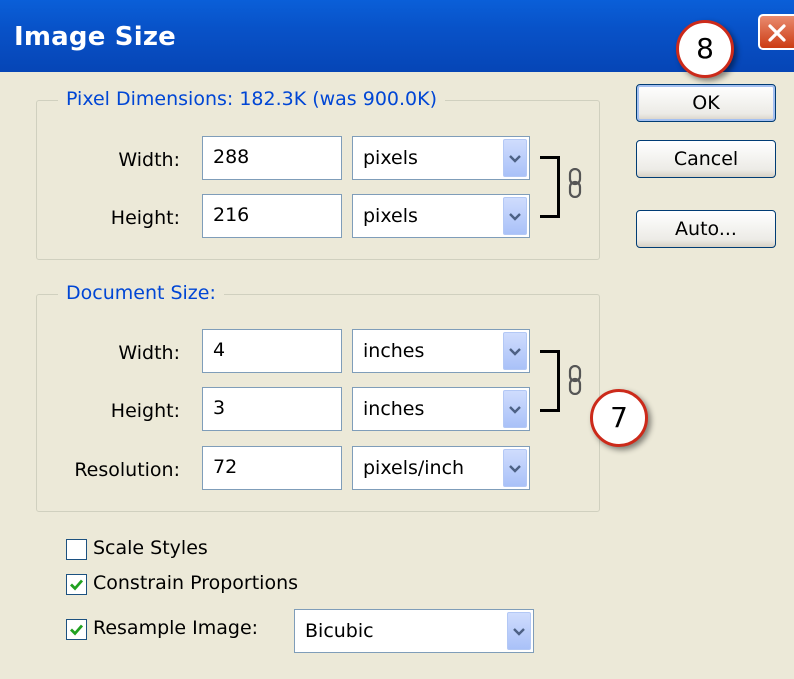  I want to click on resolution-unit-select: pixels/inch, so click(441, 468).